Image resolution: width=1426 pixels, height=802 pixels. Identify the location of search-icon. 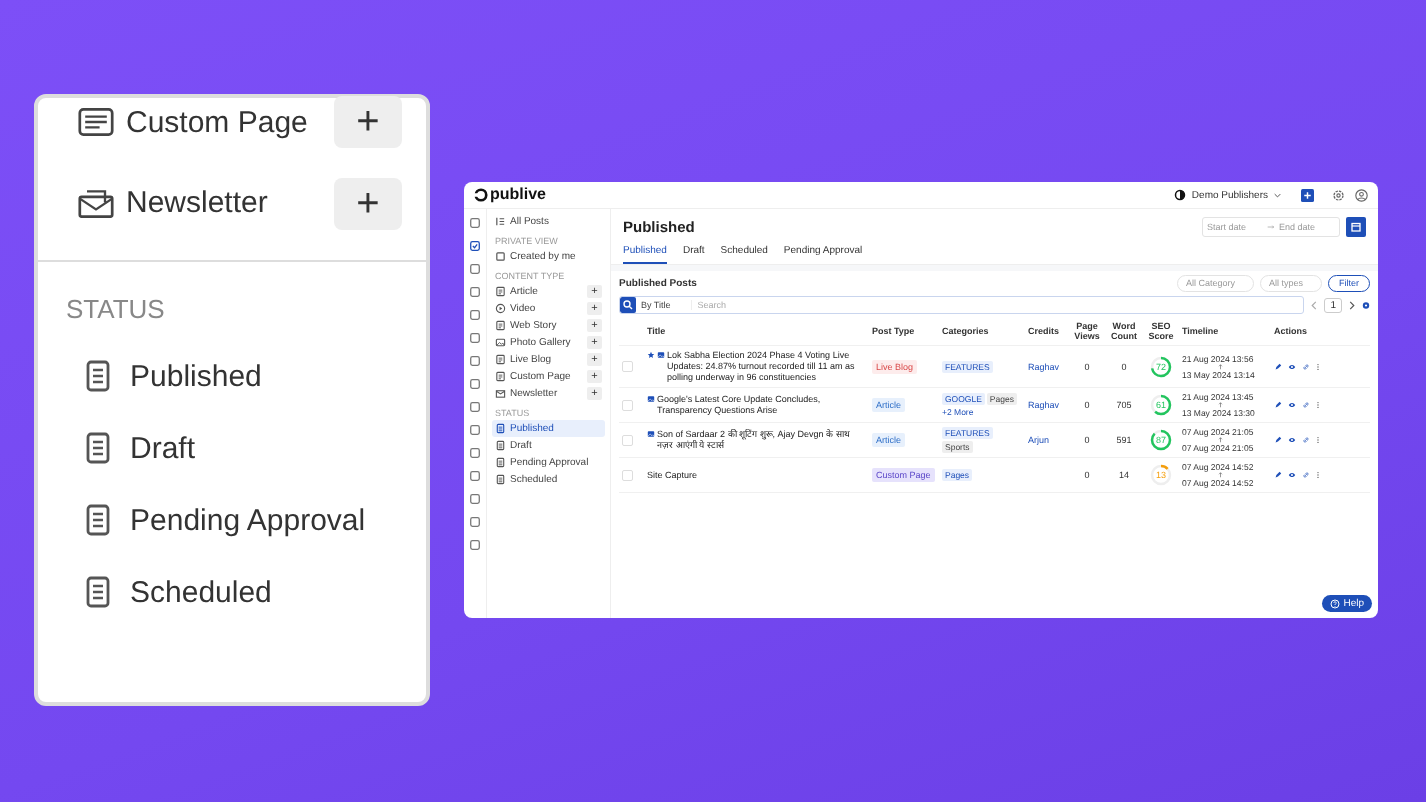
(628, 305).